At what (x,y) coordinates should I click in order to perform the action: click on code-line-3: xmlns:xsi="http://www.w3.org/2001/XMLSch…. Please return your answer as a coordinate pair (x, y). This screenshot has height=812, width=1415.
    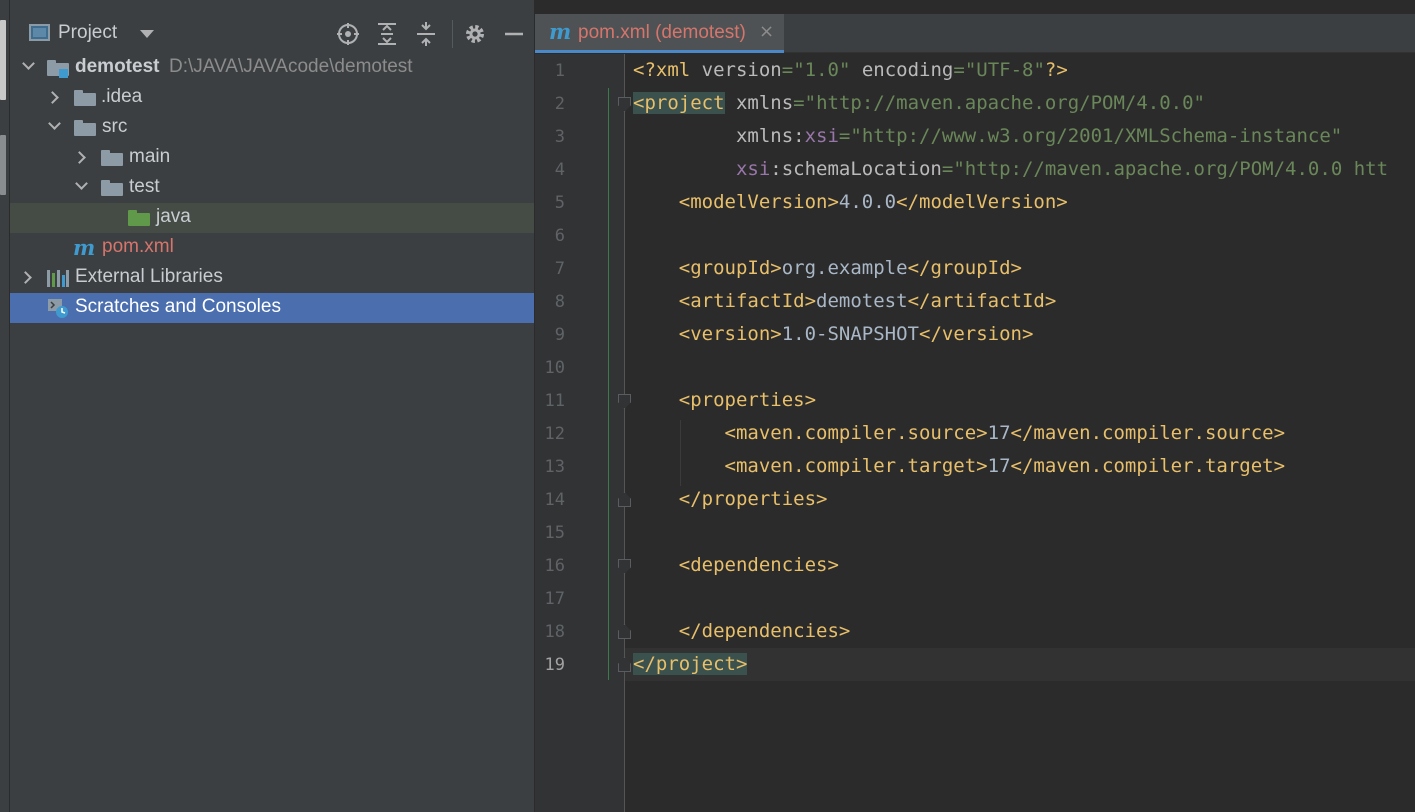
    Looking at the image, I should click on (1039, 136).